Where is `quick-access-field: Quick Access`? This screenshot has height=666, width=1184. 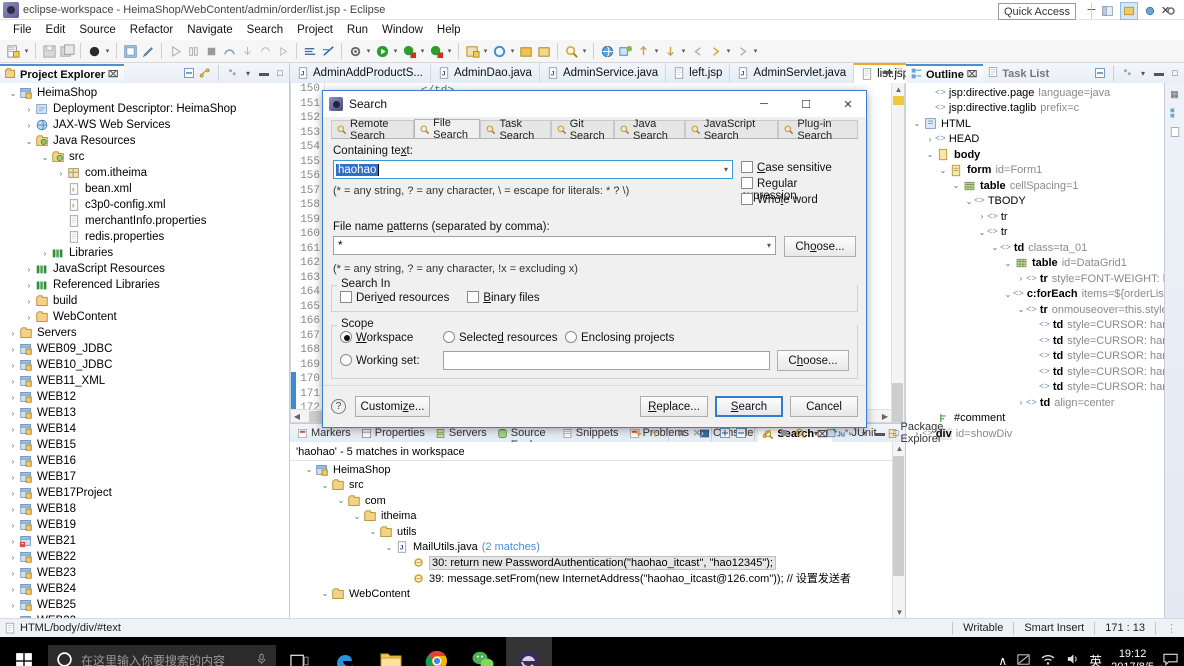 quick-access-field: Quick Access is located at coordinates (1036, 11).